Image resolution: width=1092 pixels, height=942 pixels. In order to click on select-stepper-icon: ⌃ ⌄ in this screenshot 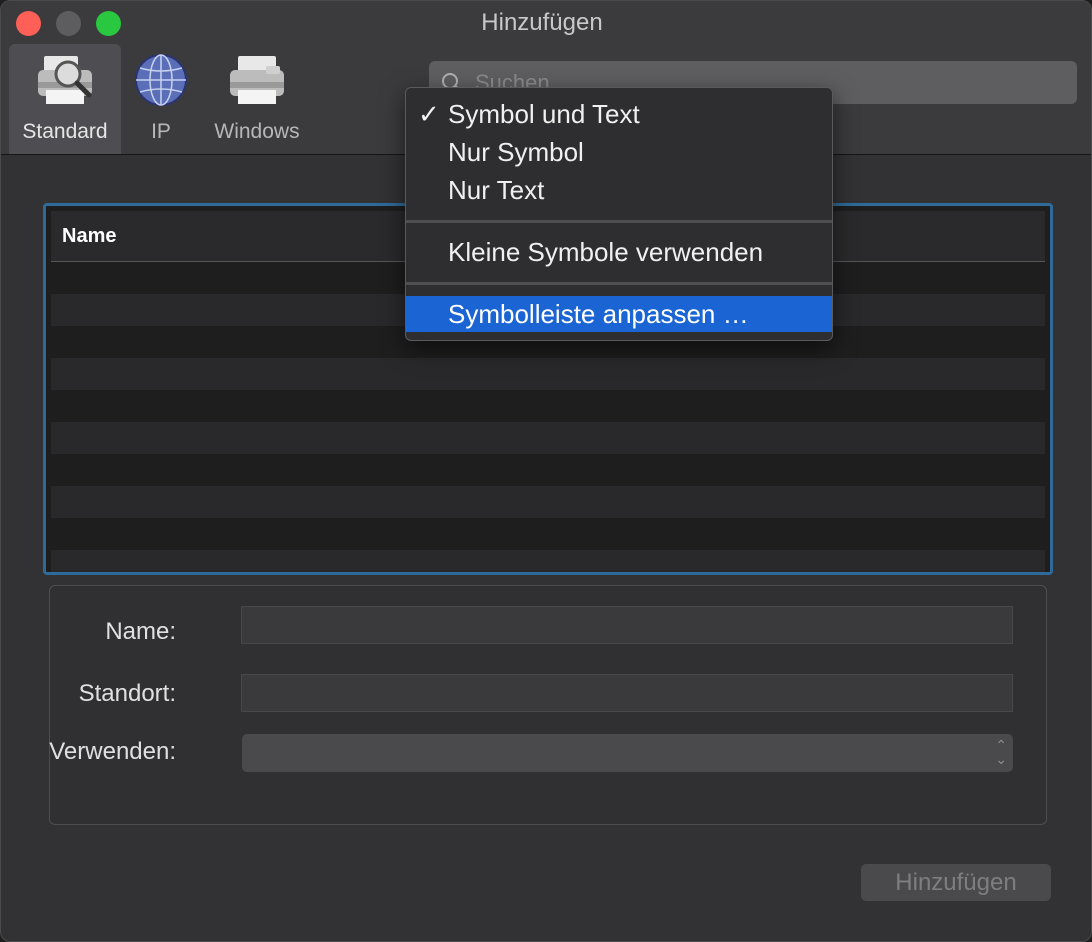, I will do `click(1001, 752)`.